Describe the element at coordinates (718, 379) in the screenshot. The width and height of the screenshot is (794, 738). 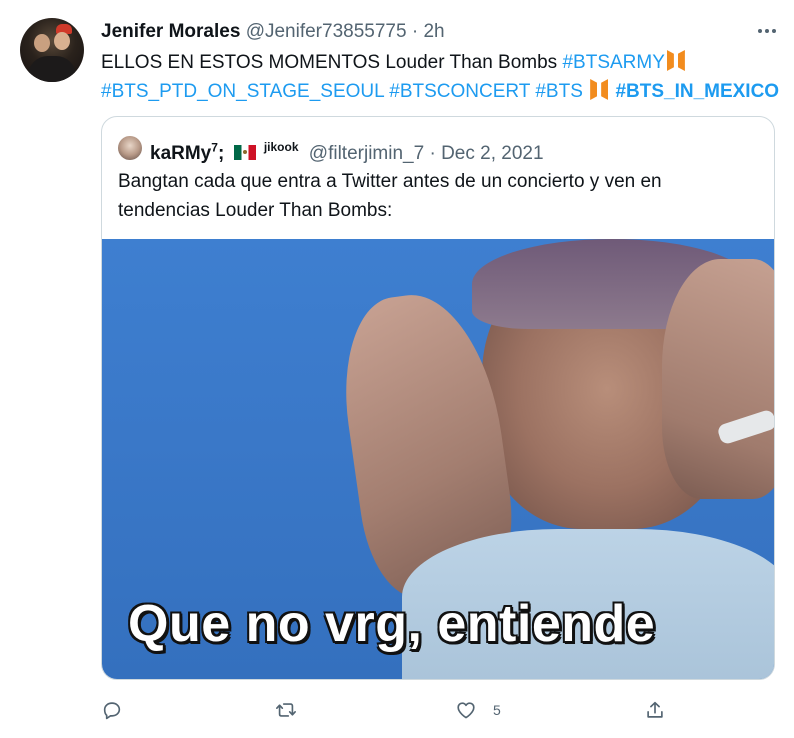
I see `meme-hand-right` at that location.